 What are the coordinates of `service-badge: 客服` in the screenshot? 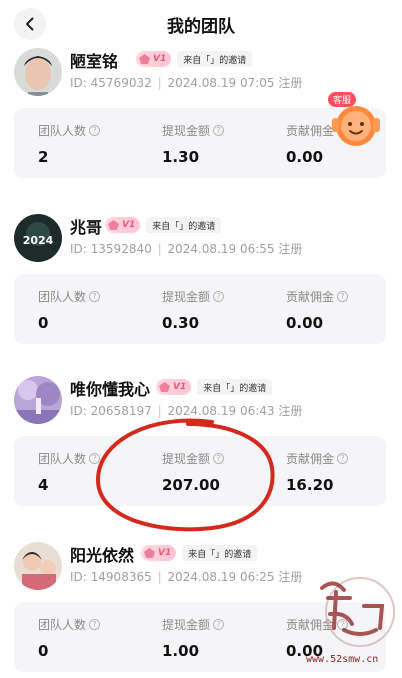 It's located at (342, 99).